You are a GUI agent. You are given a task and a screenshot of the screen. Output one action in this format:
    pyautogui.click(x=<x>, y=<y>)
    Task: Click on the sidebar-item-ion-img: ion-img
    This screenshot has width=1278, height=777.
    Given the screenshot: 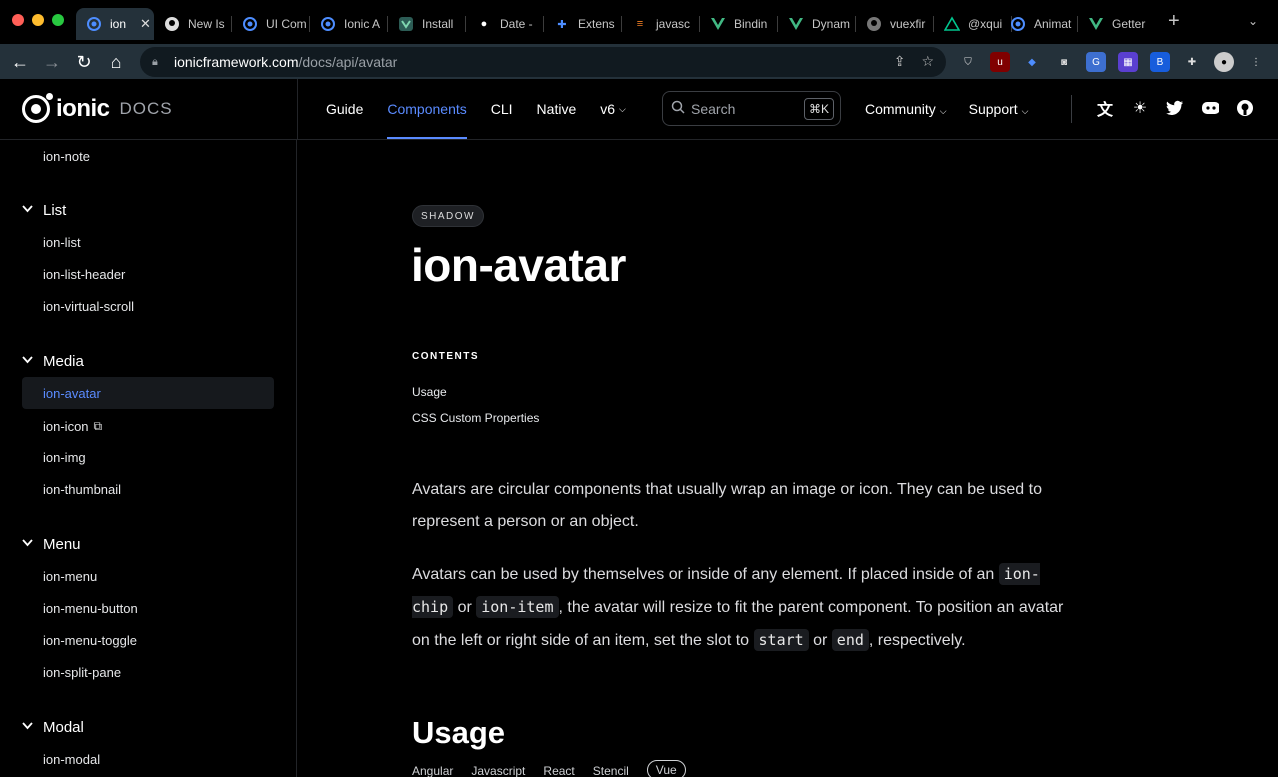 What is the action you would take?
    pyautogui.click(x=148, y=457)
    